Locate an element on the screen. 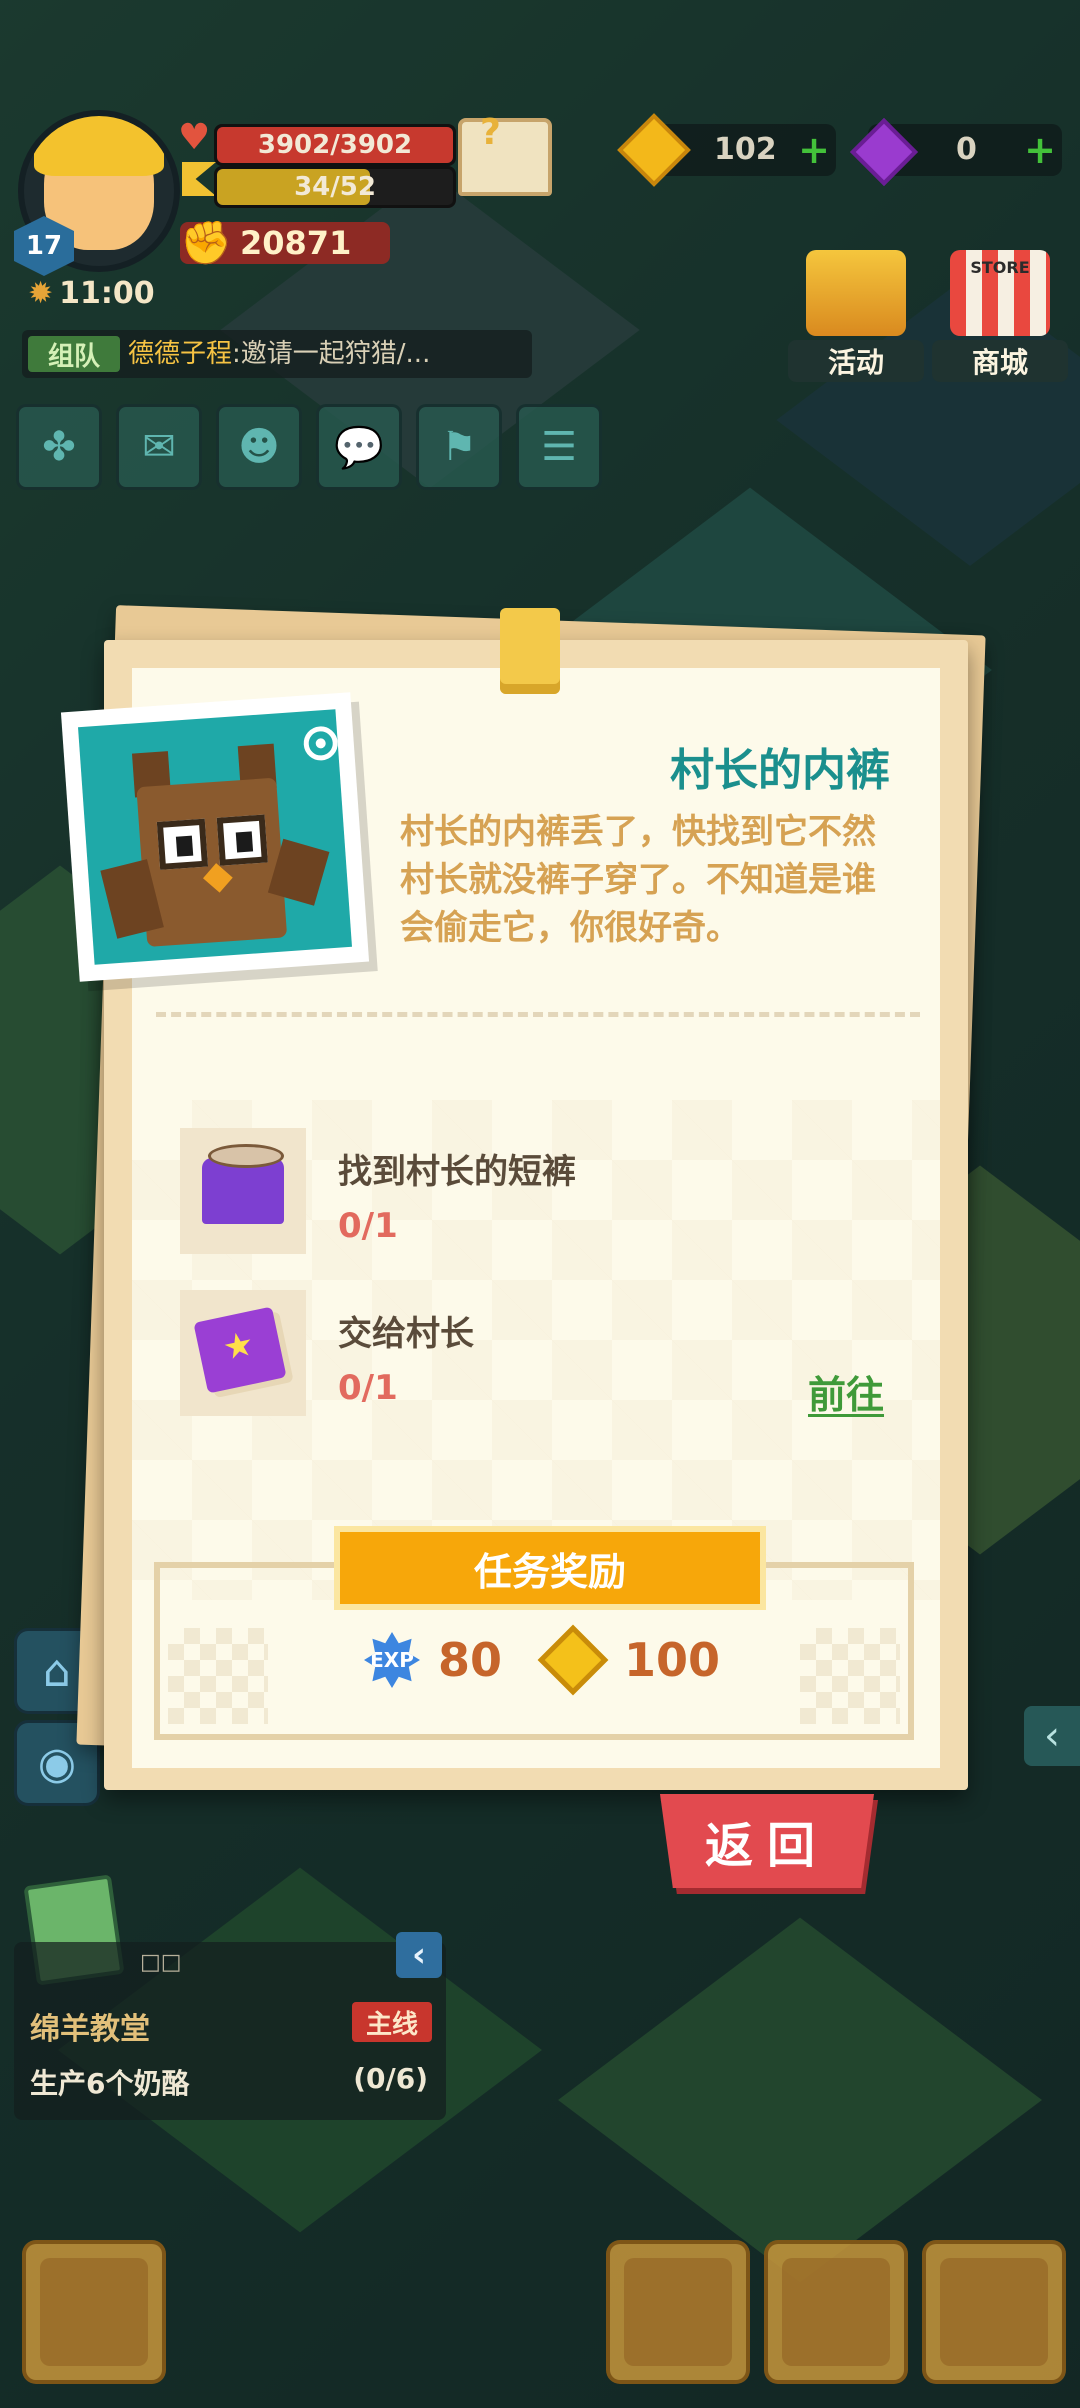 The height and width of the screenshot is (2408, 1080). reward-row: EXP 80 100 is located at coordinates (542, 1660).